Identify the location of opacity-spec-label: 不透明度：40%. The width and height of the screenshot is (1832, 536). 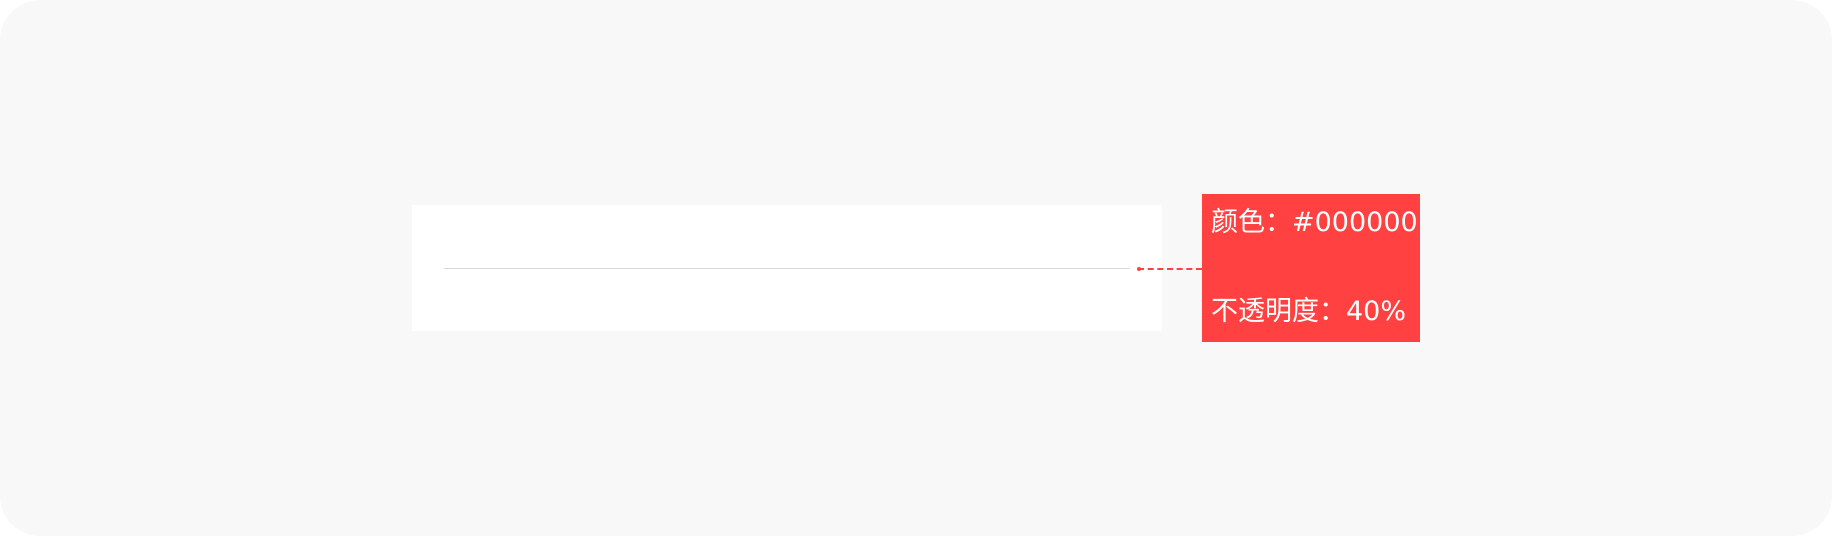
(1309, 311).